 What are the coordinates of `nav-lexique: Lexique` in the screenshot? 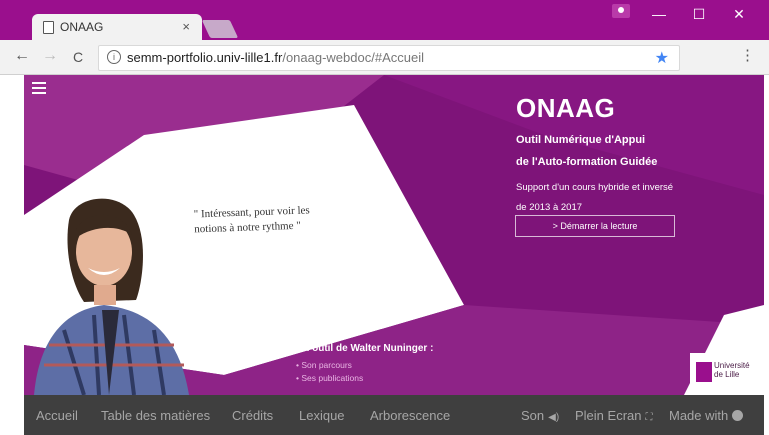 It's located at (322, 415).